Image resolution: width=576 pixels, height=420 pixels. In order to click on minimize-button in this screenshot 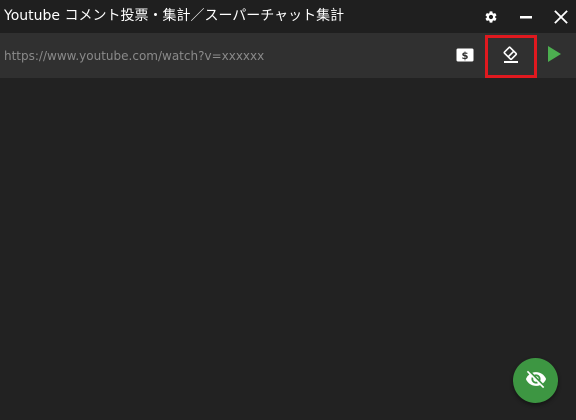, I will do `click(526, 17)`.